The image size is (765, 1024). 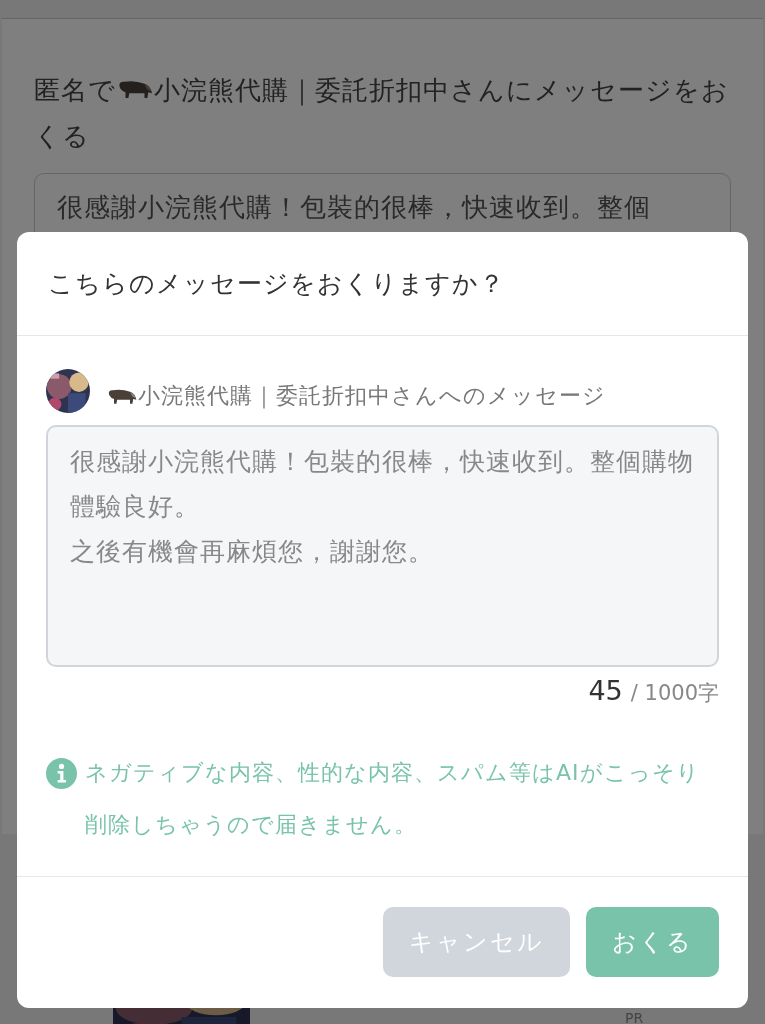 What do you see at coordinates (382, 113) in the screenshot?
I see `page-title: 匿名で 小浣熊代購｜委託折扣中さんにメッセージをおくる` at bounding box center [382, 113].